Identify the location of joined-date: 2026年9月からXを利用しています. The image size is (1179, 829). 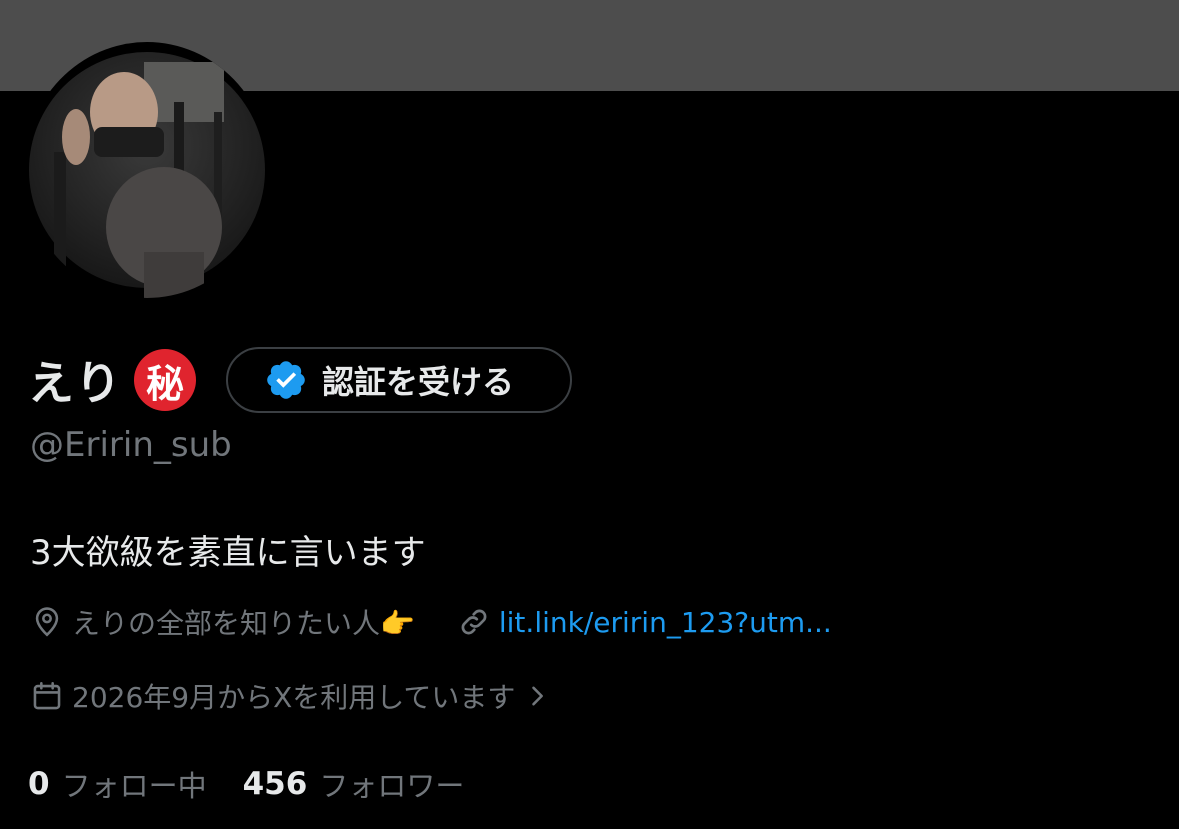
(294, 697).